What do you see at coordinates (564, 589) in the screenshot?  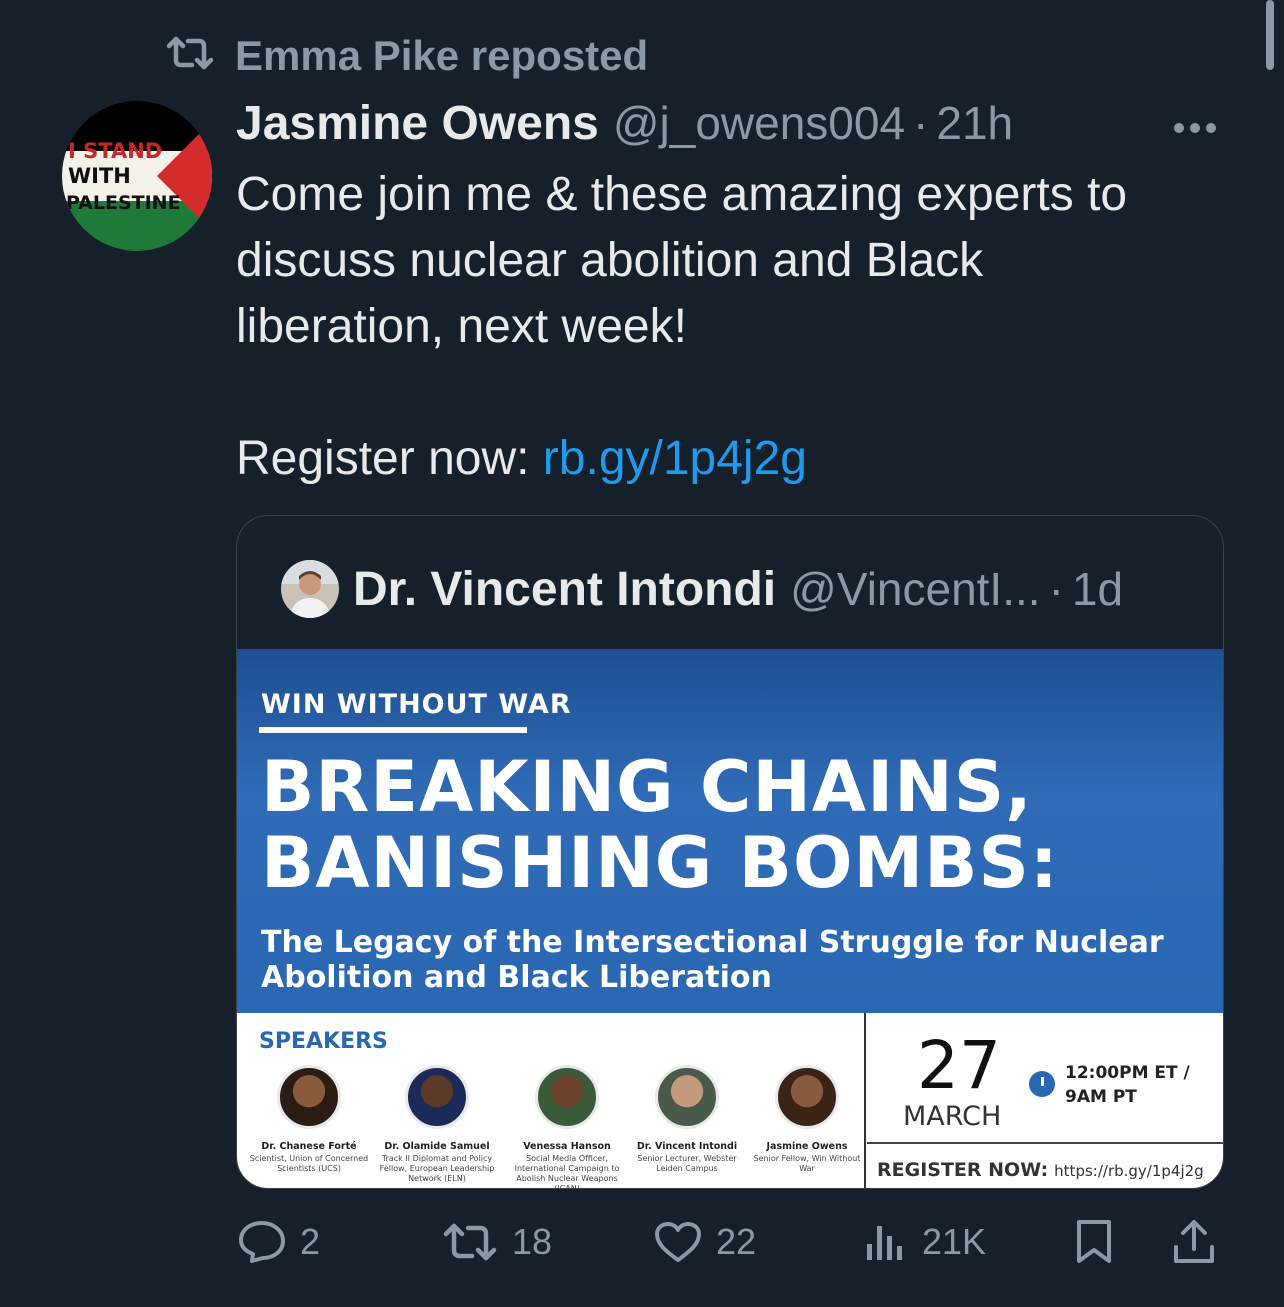 I see `quoted-author-name: Dr. Vincent Intondi` at bounding box center [564, 589].